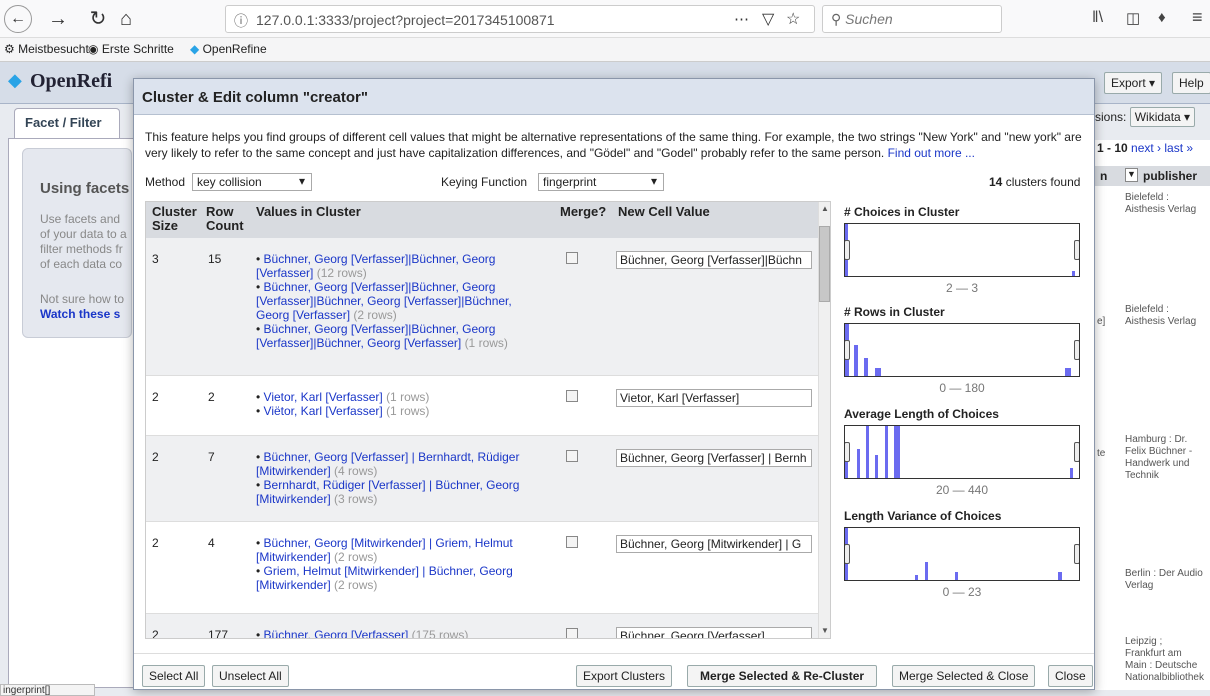  What do you see at coordinates (825, 208) in the screenshot?
I see `scroll-up-icon: ▲` at bounding box center [825, 208].